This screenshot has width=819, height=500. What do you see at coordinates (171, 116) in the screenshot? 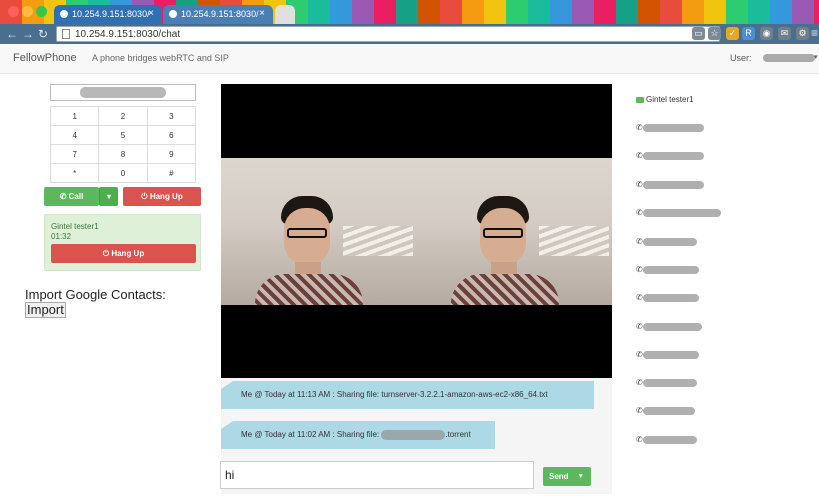
I see `keypad-key: 3` at bounding box center [171, 116].